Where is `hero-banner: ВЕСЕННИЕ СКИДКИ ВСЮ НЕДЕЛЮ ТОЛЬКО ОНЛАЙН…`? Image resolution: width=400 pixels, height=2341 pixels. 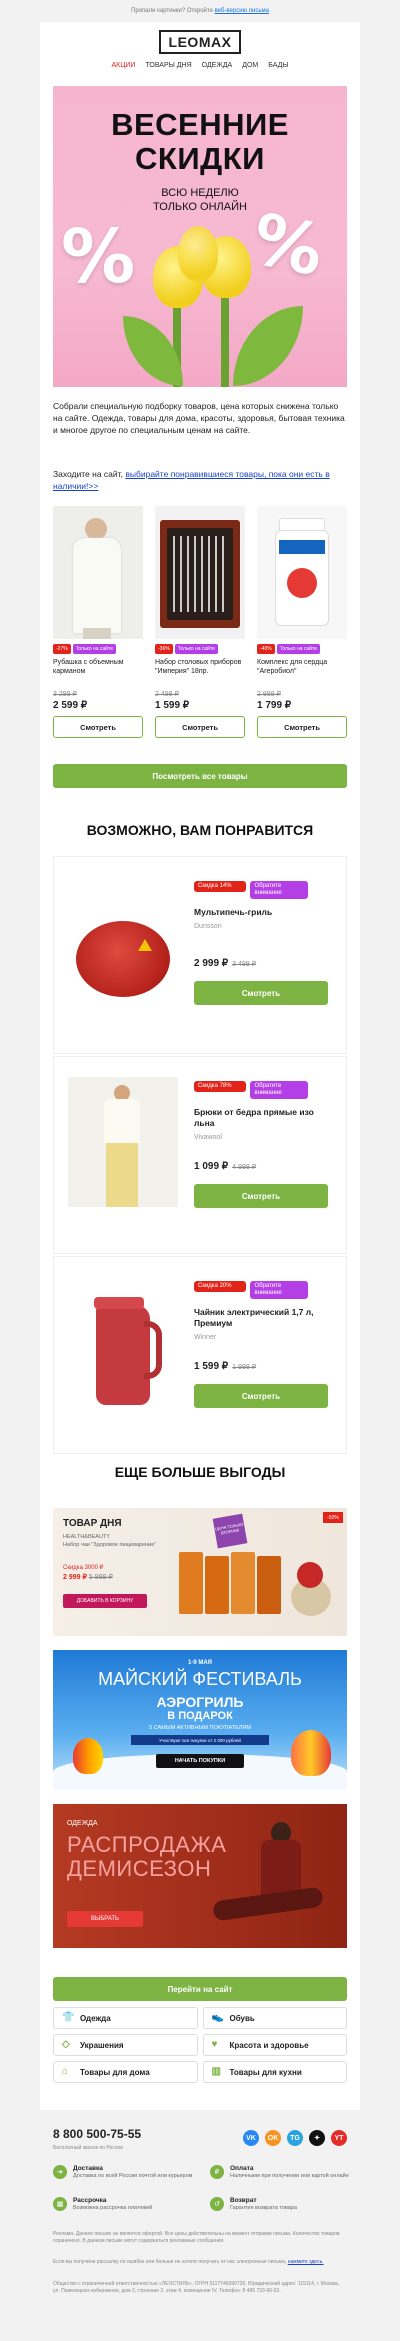 hero-banner: ВЕСЕННИЕ СКИДКИ ВСЮ НЕДЕЛЮ ТОЛЬКО ОНЛАЙН… is located at coordinates (200, 236).